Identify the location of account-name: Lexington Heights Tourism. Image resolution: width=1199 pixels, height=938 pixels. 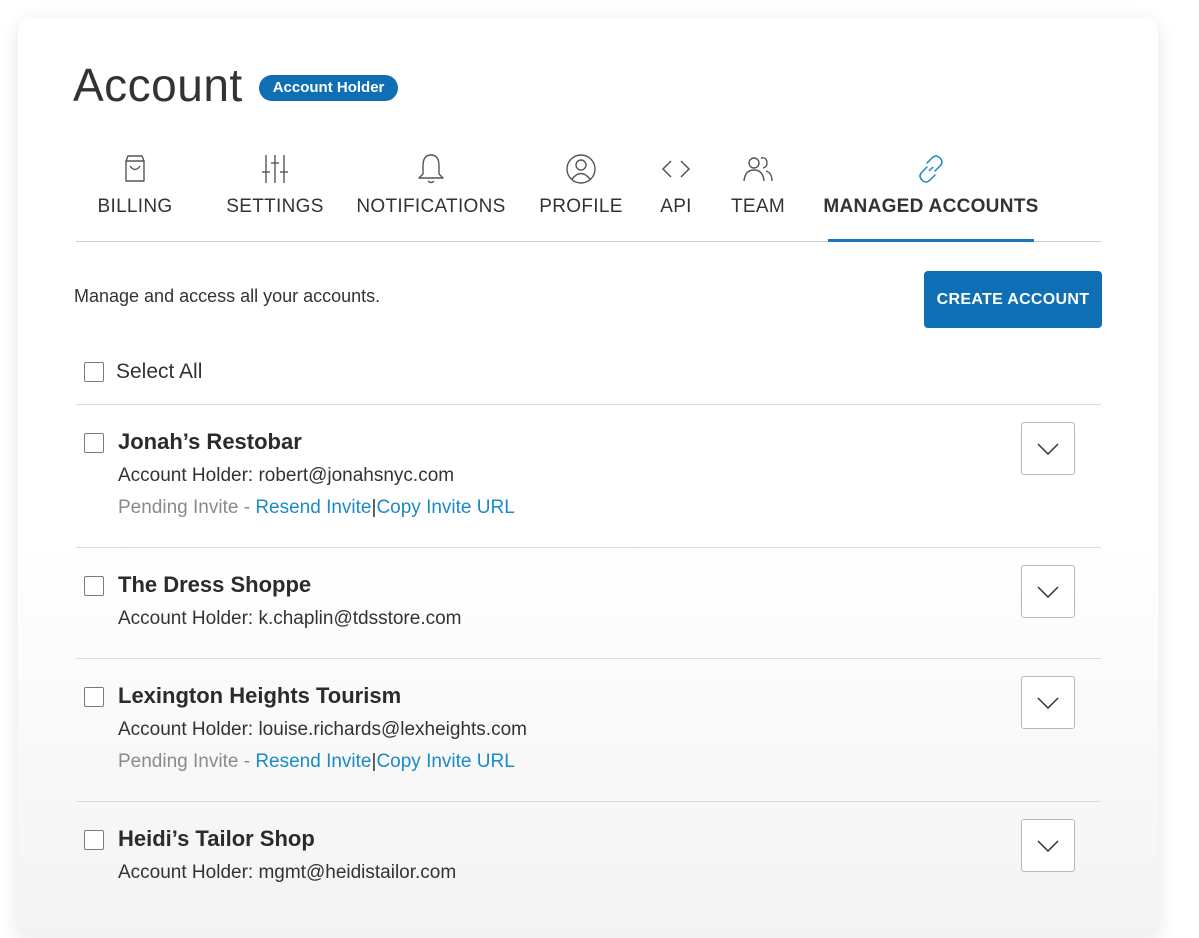
(260, 695).